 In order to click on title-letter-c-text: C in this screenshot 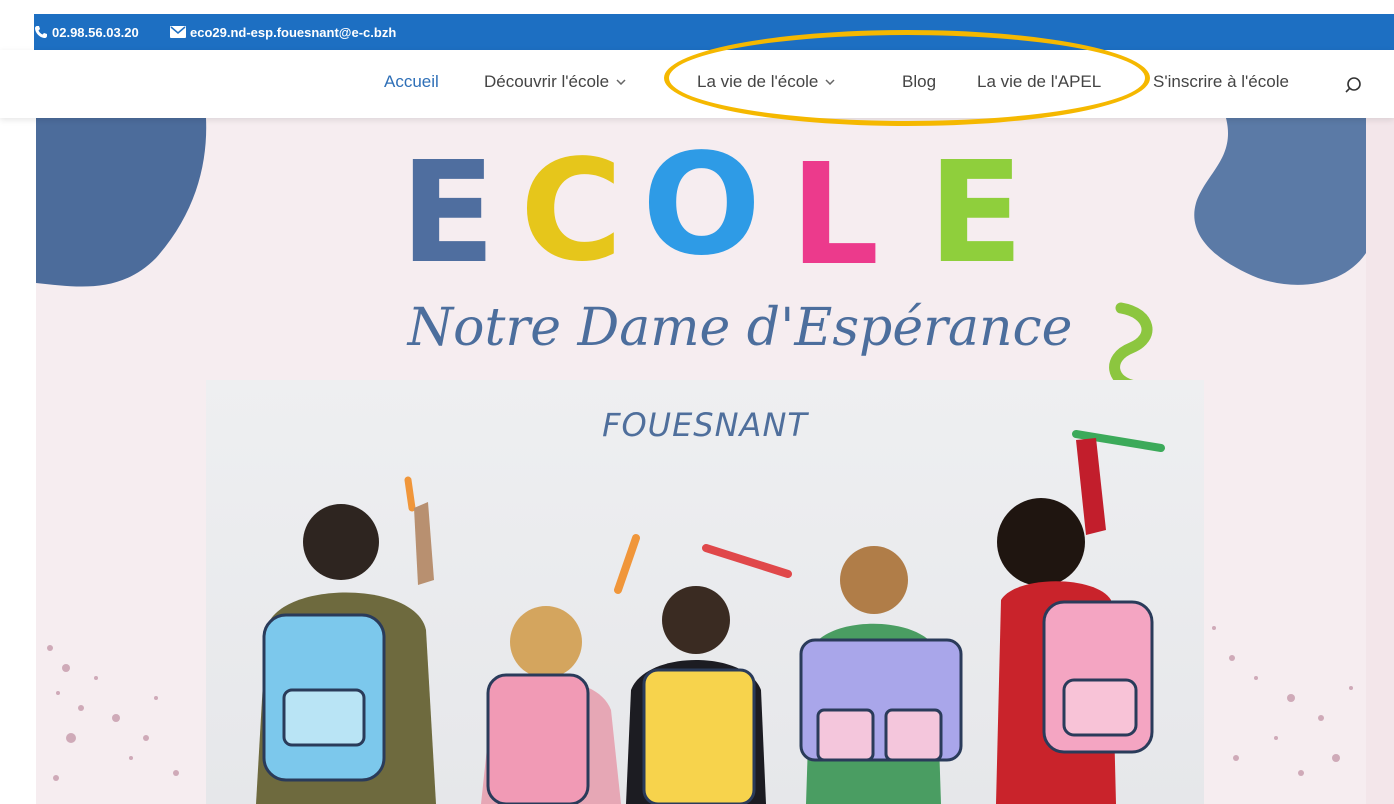, I will do `click(571, 211)`.